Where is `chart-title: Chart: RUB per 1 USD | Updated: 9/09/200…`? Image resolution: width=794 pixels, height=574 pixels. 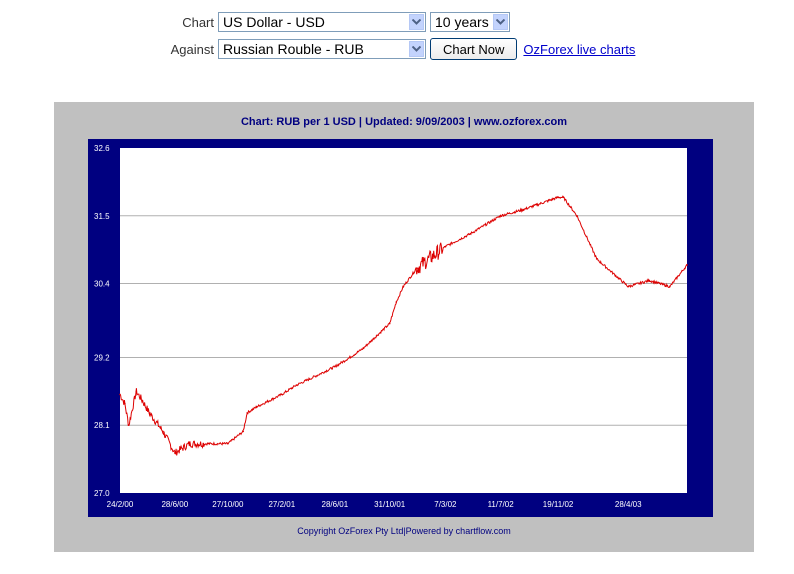
chart-title: Chart: RUB per 1 USD | Updated: 9/09/200… is located at coordinates (404, 122).